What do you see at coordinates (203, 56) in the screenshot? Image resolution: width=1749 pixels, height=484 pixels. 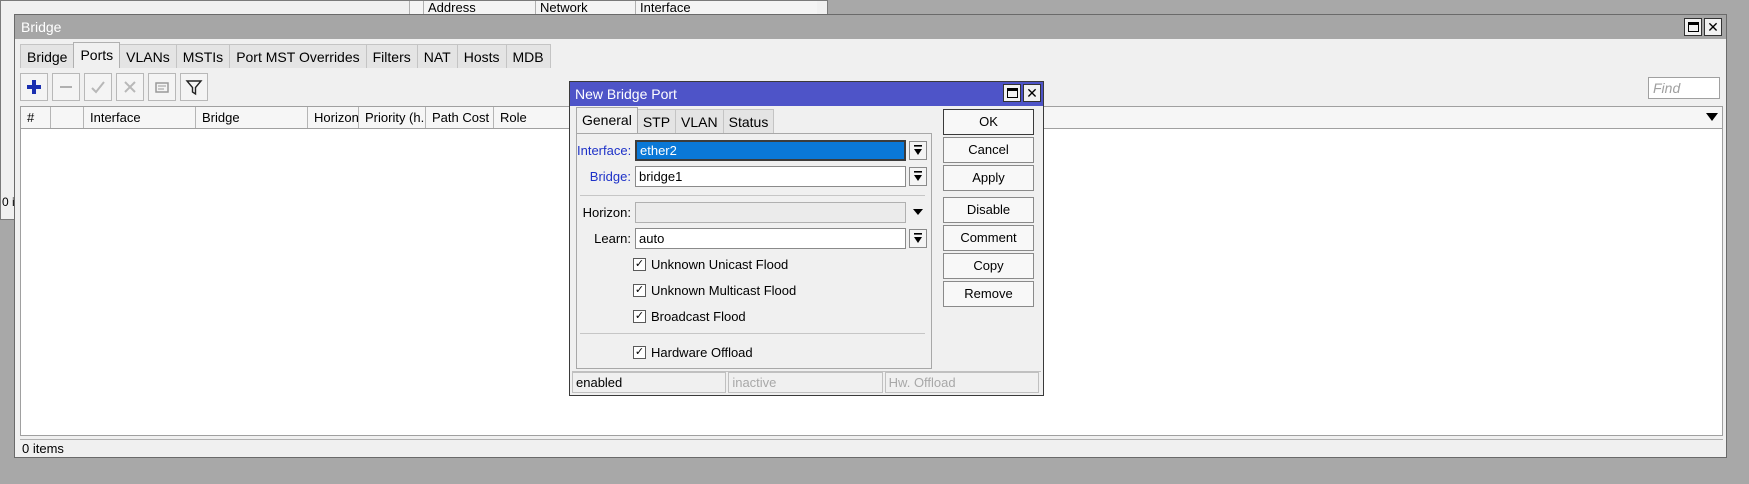 I see `tab-mstis: MSTIs` at bounding box center [203, 56].